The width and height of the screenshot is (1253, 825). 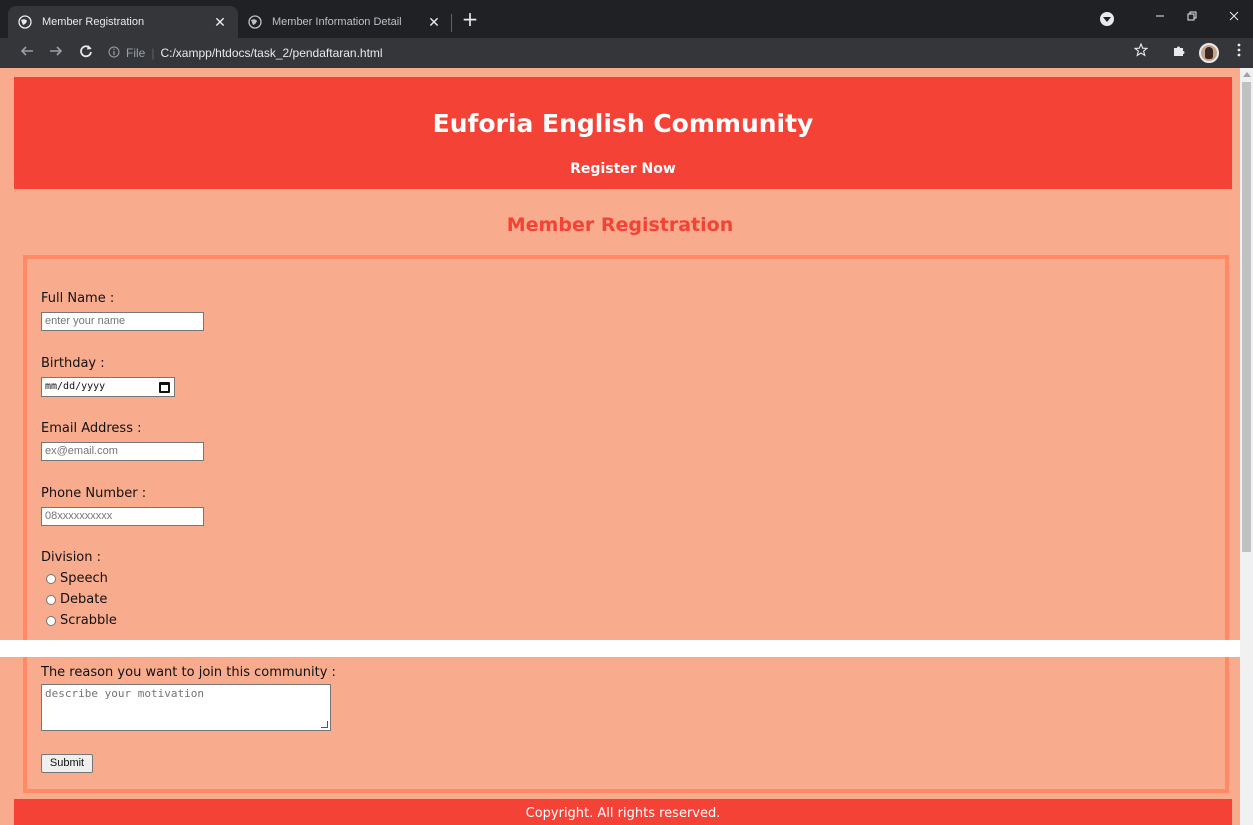 I want to click on page-header: Euforia English Community Register Now, so click(x=623, y=133).